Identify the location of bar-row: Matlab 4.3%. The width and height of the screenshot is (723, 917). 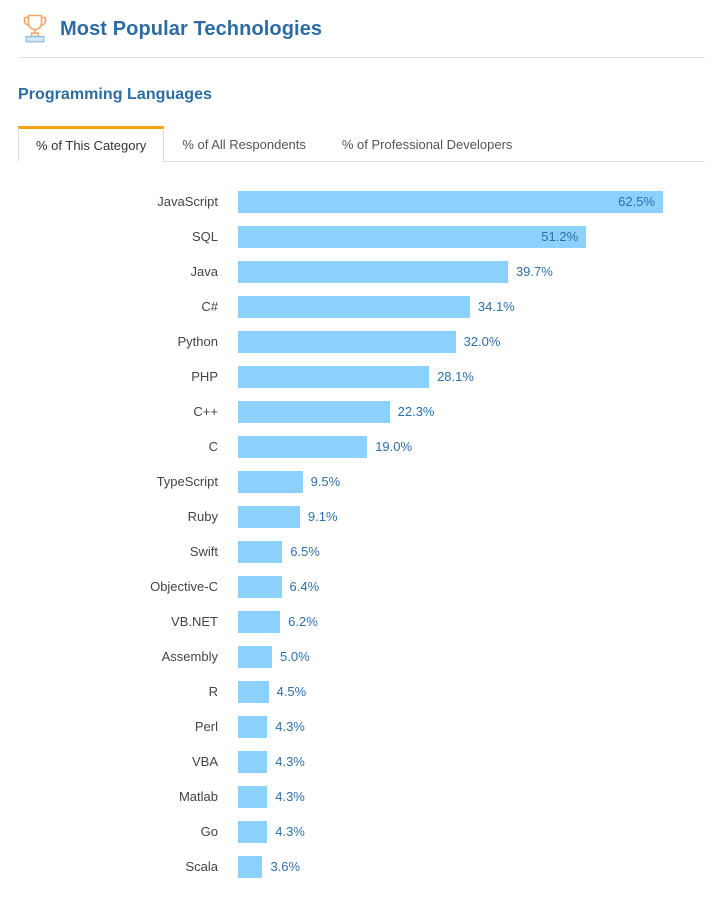
(361, 796).